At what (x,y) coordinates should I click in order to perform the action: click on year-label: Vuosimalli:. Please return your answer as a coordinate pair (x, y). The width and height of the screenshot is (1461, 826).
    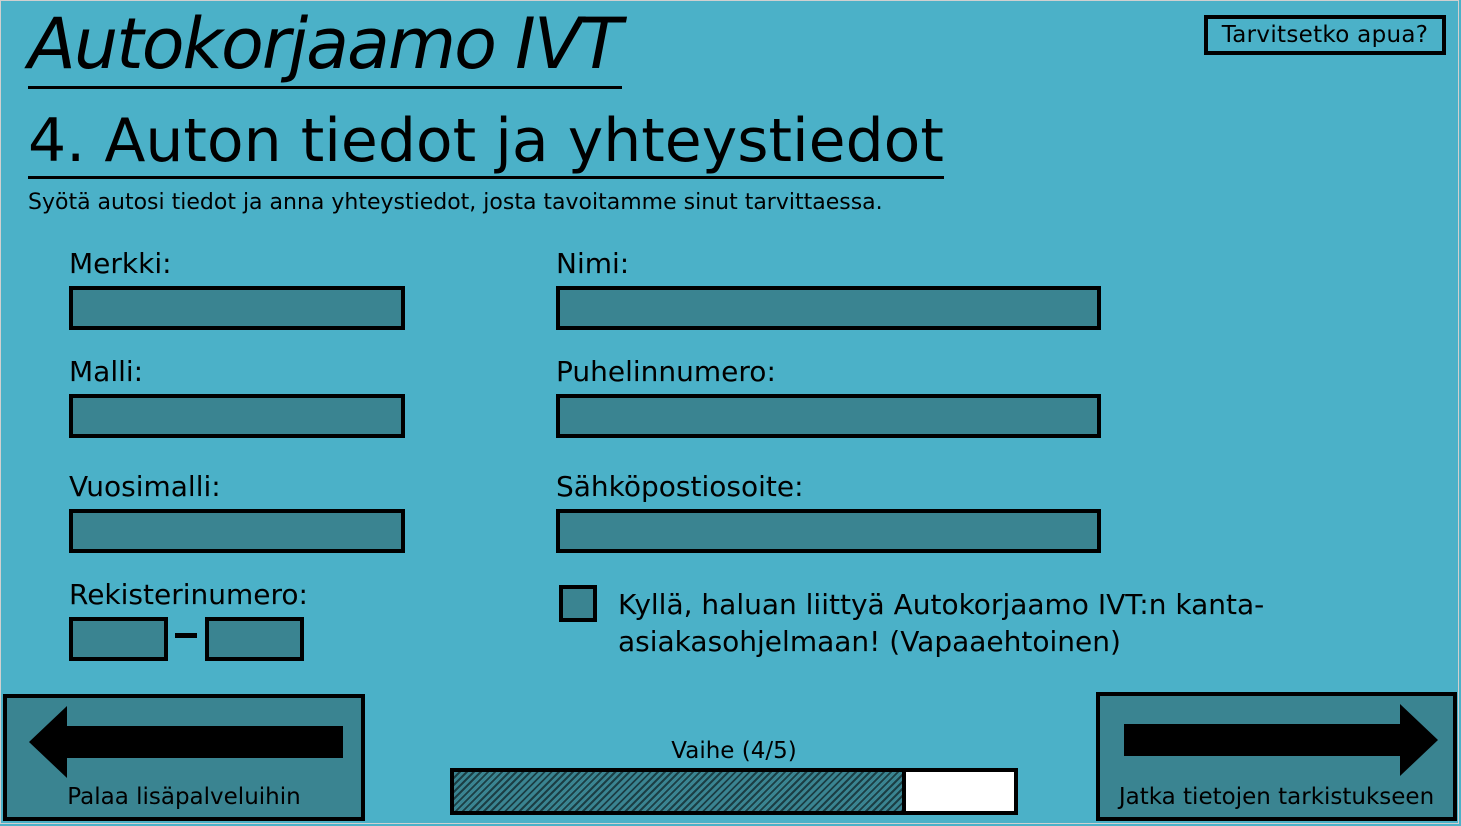
    Looking at the image, I should click on (145, 486).